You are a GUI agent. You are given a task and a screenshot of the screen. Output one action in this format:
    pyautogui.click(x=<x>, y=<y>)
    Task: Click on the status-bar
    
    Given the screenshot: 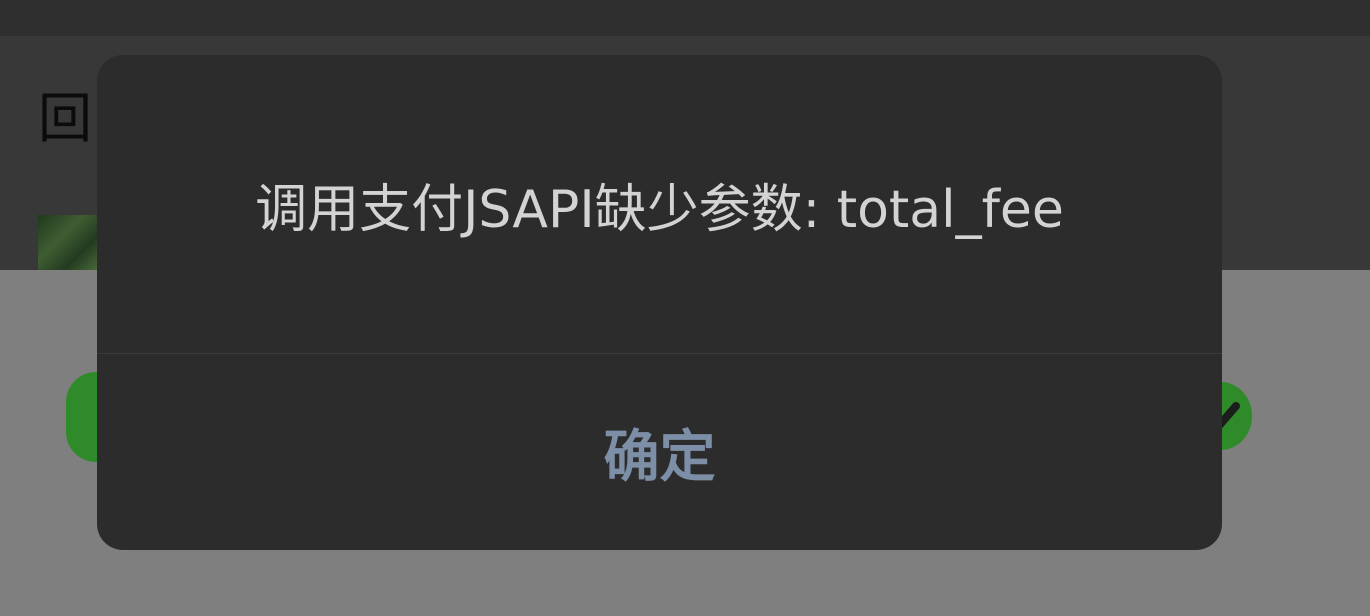 What is the action you would take?
    pyautogui.click(x=685, y=18)
    